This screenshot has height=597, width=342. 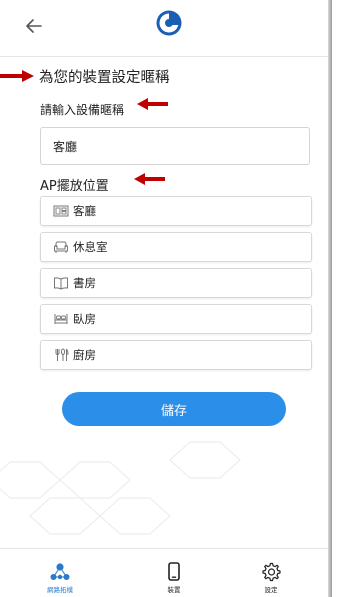 I want to click on kitchen-utensils-icon, so click(x=62, y=354).